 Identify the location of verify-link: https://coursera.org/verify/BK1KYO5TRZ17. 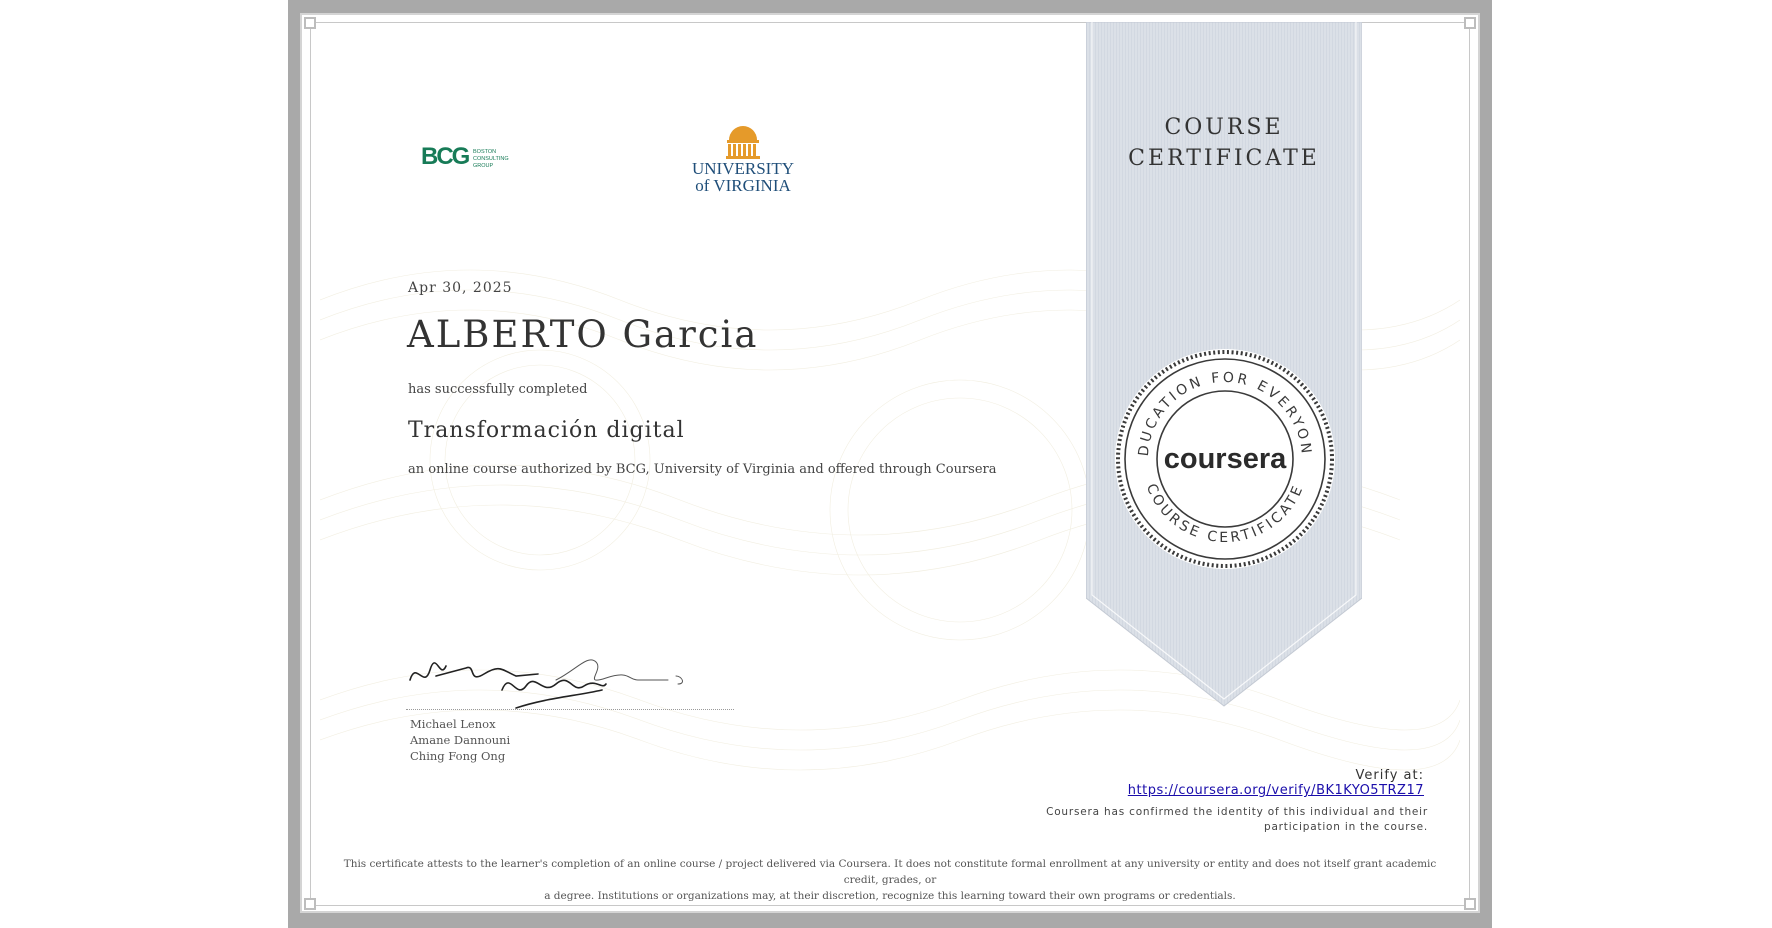
(1262, 790).